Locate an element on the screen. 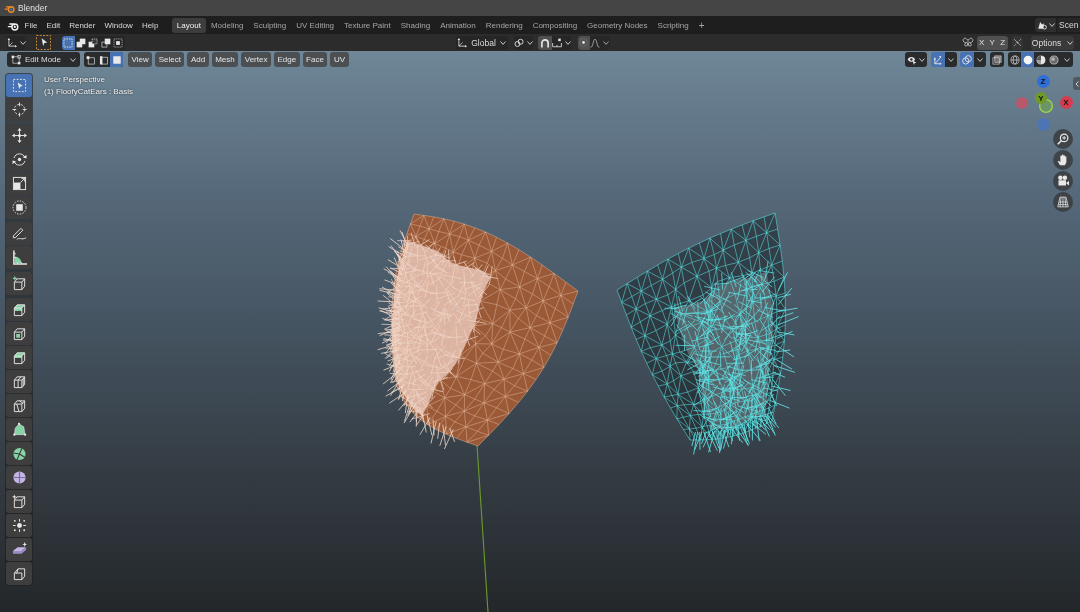  axis-button: Y is located at coordinates (1041, 98).